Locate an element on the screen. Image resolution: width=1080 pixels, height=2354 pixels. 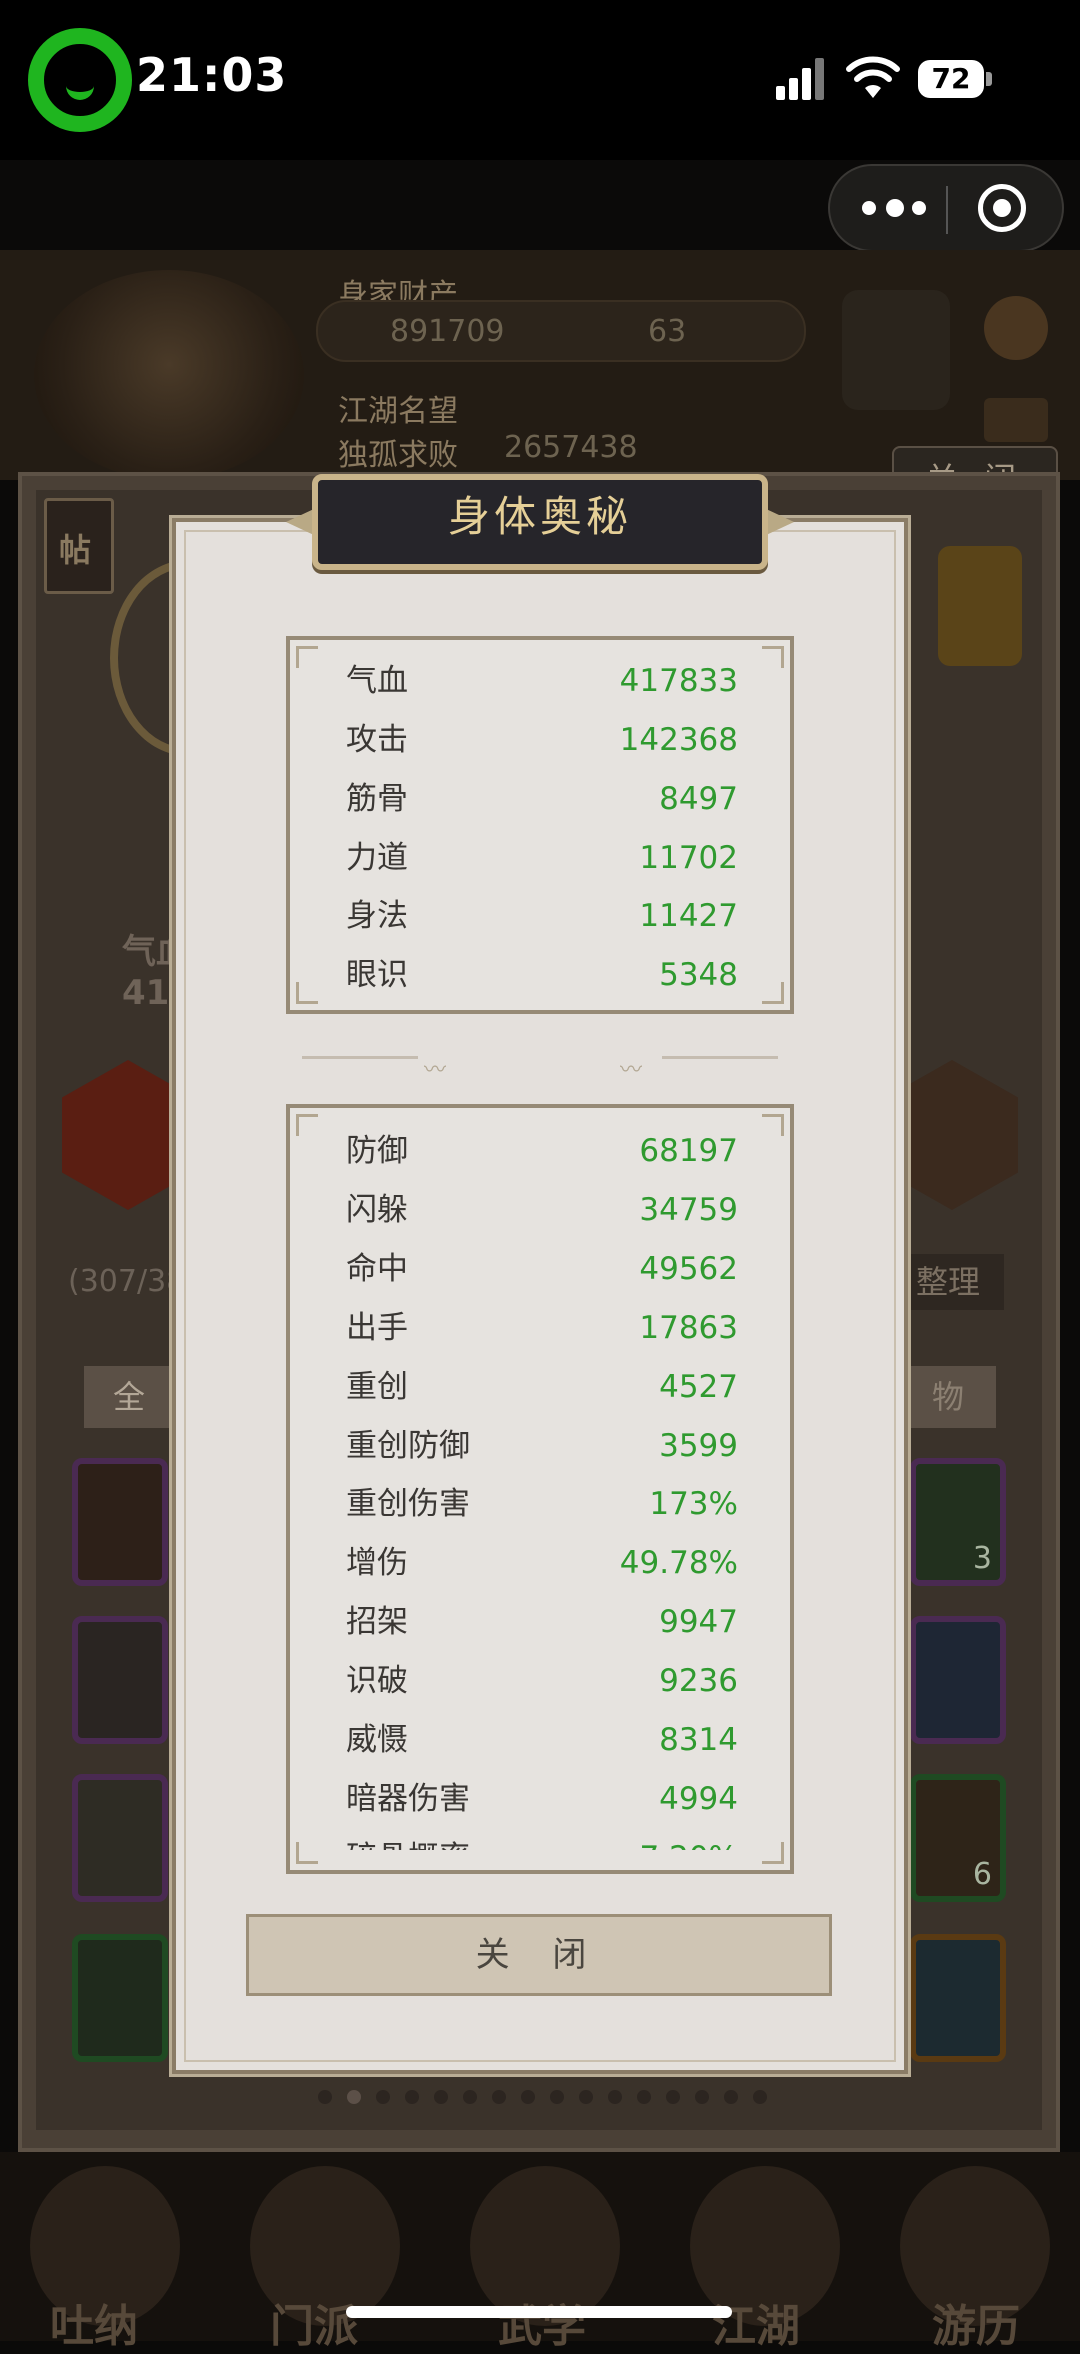
stat-value: 49.78% is located at coordinates (678, 1563).